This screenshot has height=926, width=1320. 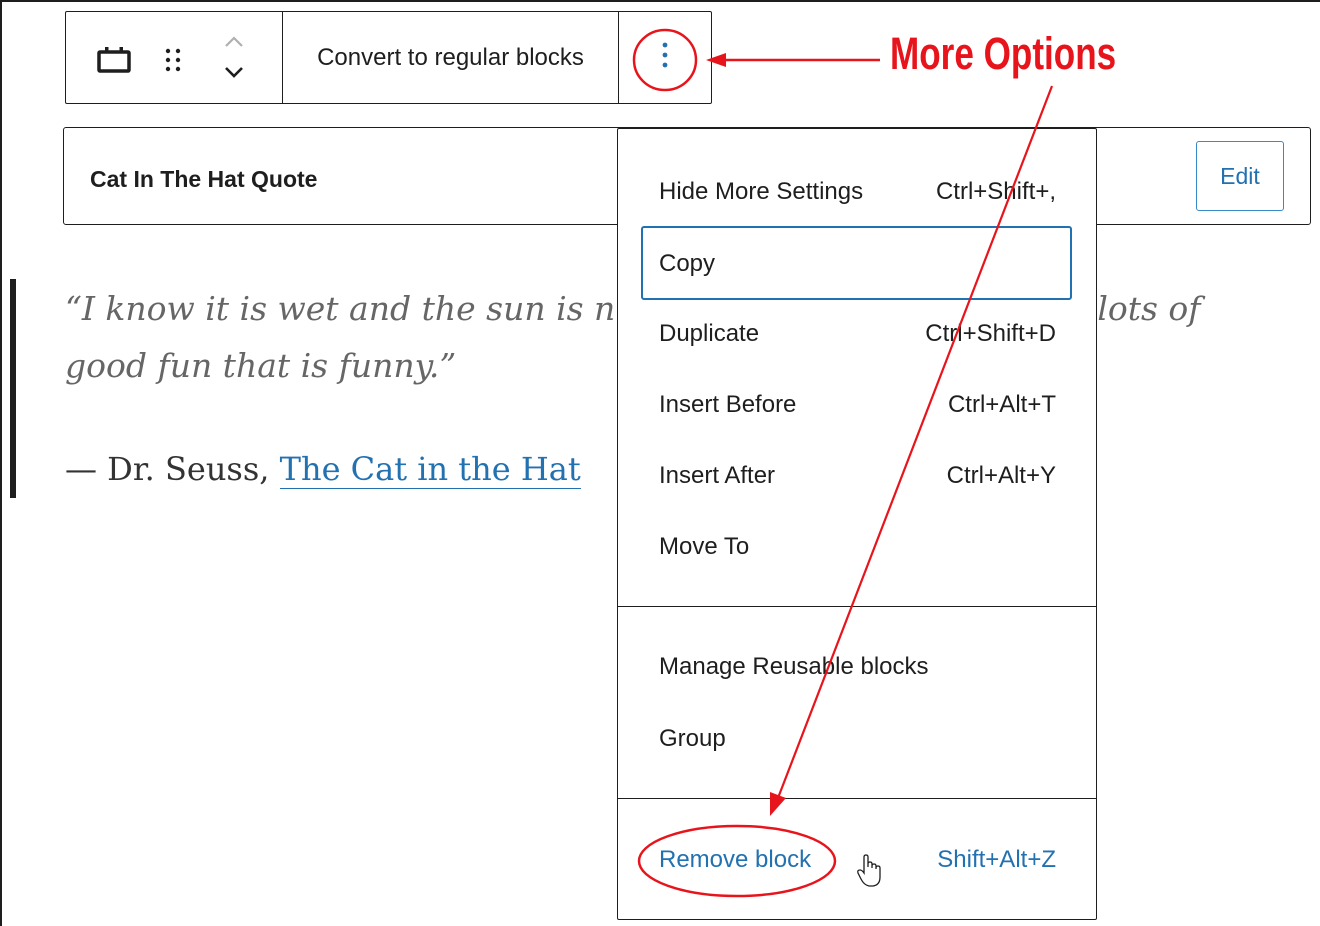 I want to click on hand-cursor-icon, so click(x=869, y=870).